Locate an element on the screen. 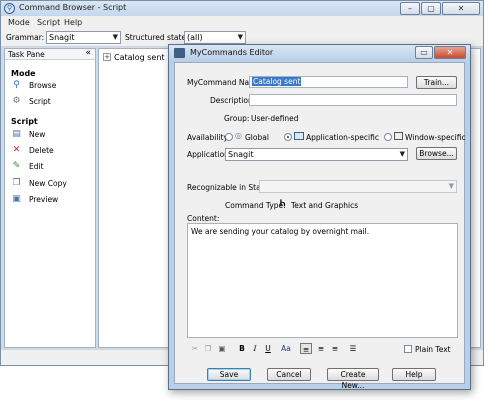  maximize-button: ▢ is located at coordinates (431, 8).